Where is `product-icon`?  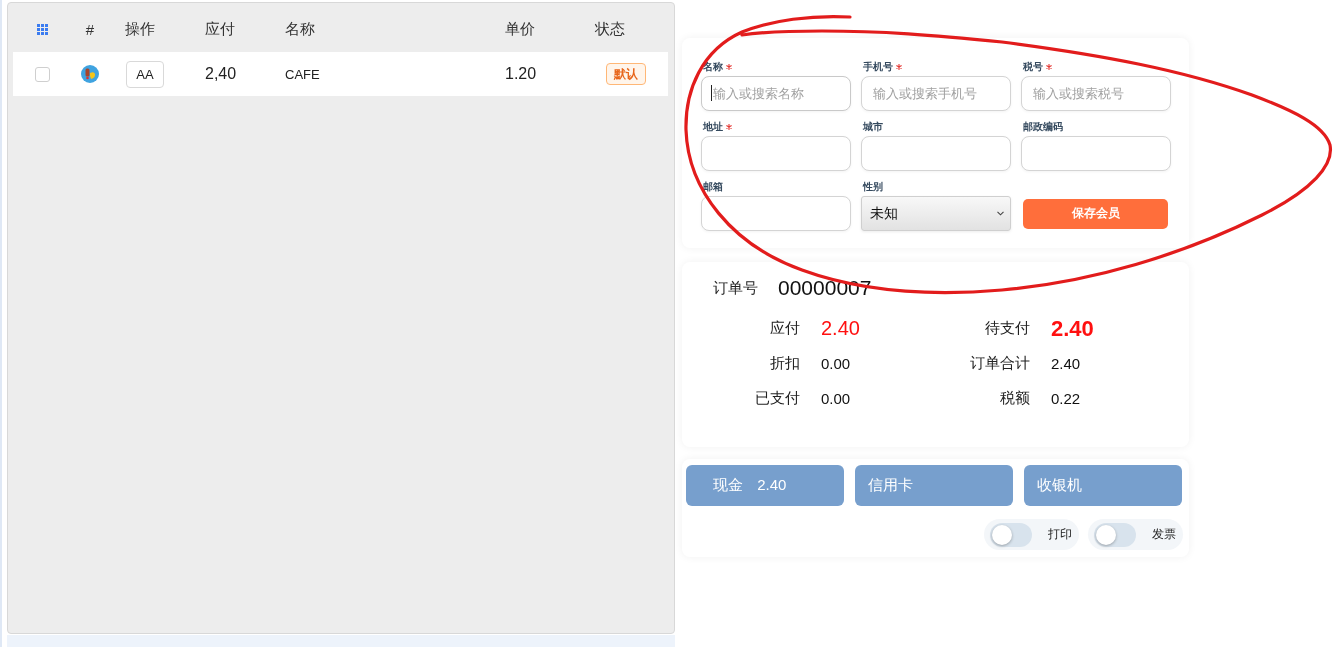
product-icon is located at coordinates (90, 74).